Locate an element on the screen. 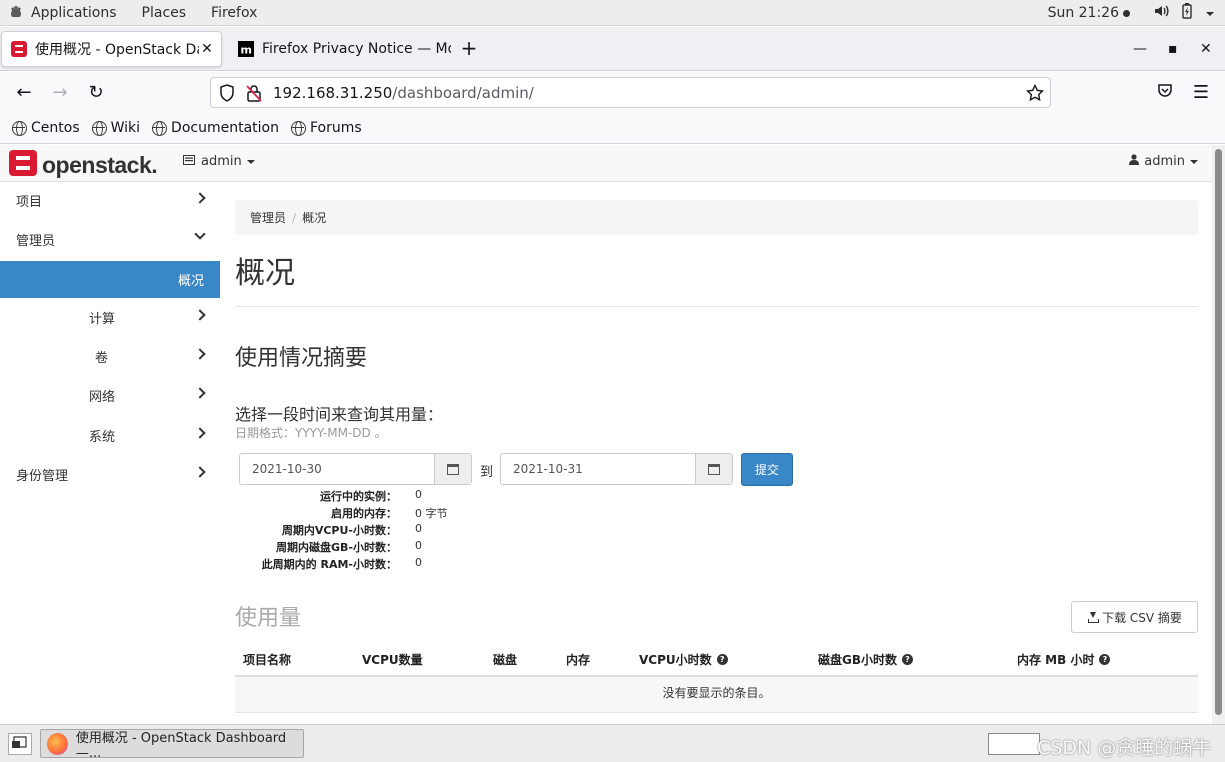 This screenshot has height=762, width=1225. sidebar-item-volumes: 卷 is located at coordinates (110, 356).